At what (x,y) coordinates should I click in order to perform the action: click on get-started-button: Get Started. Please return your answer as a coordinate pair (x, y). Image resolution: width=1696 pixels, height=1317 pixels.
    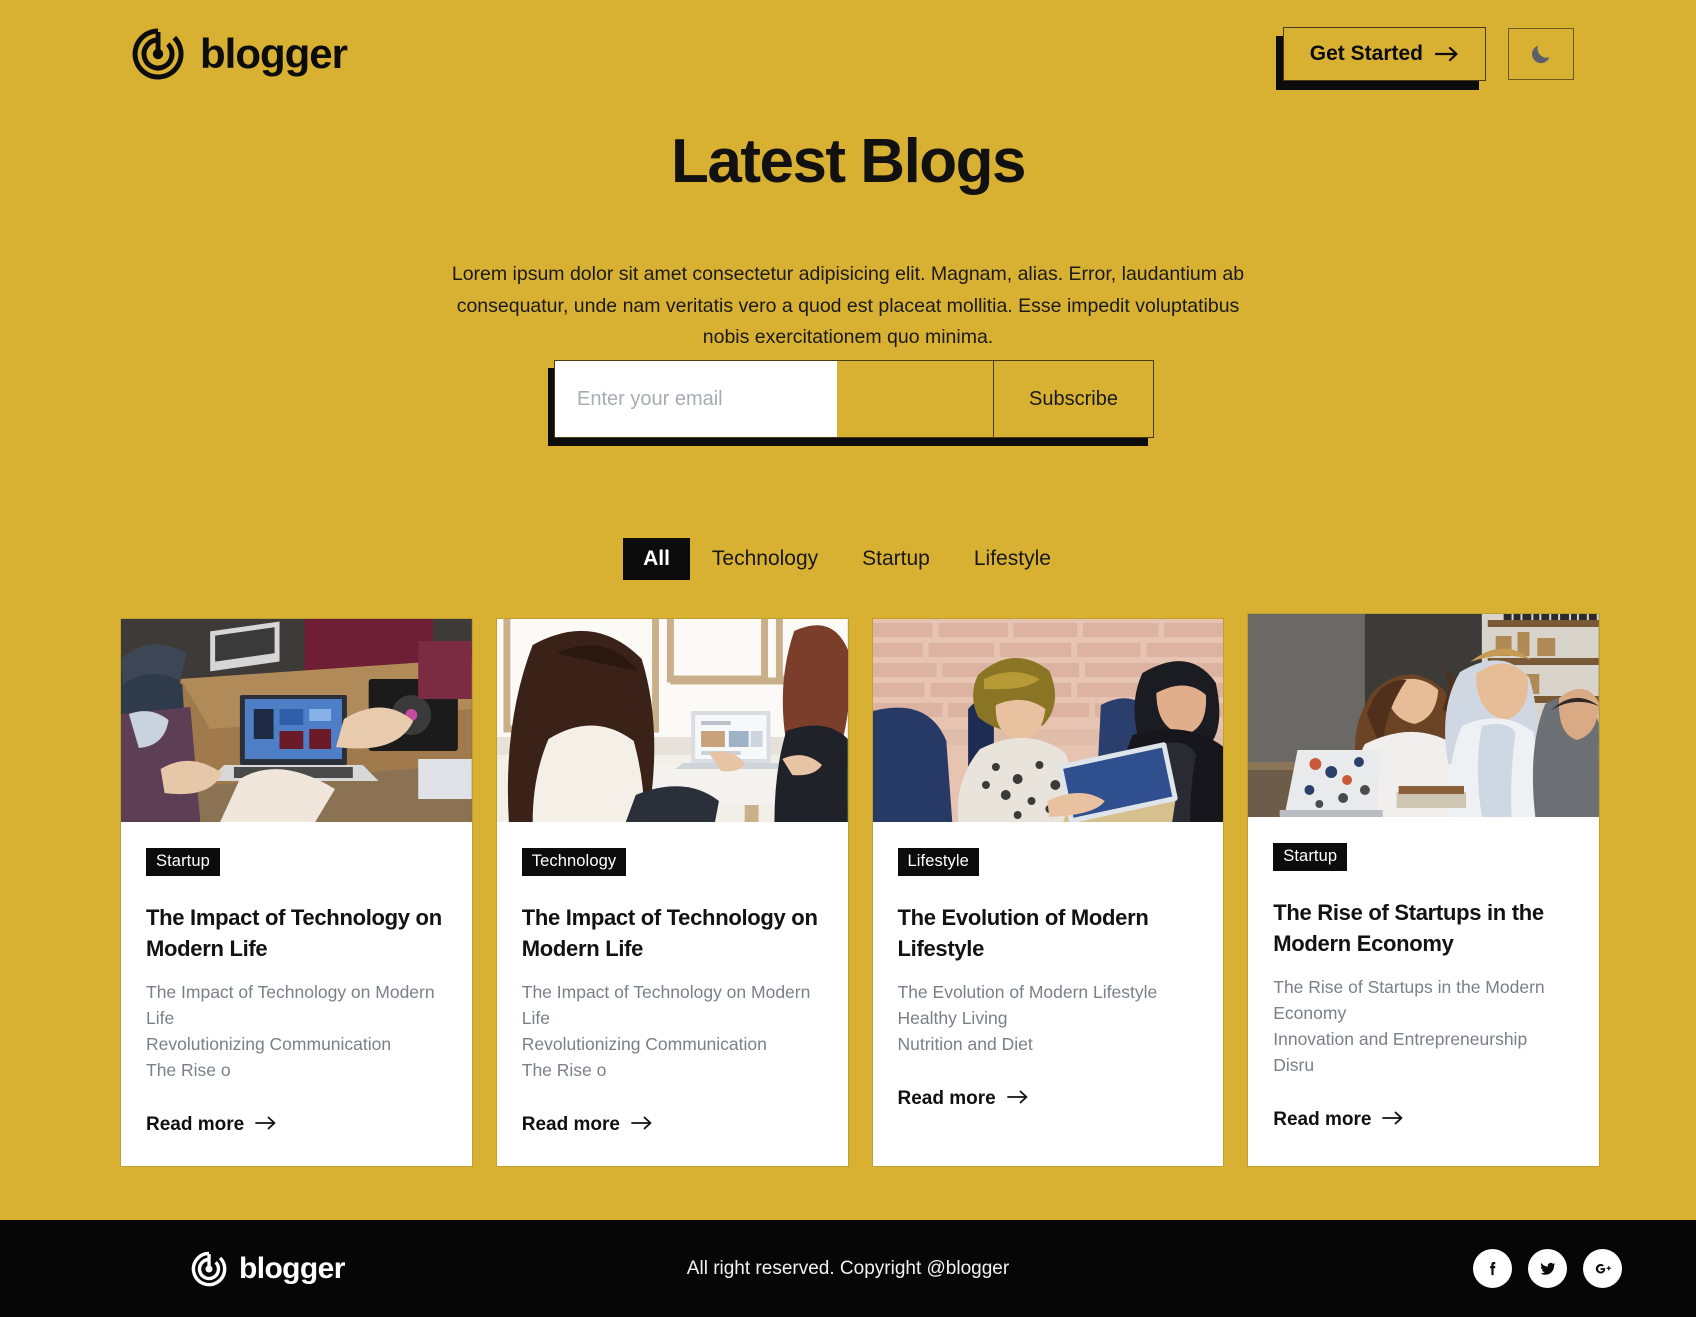
    Looking at the image, I should click on (1384, 54).